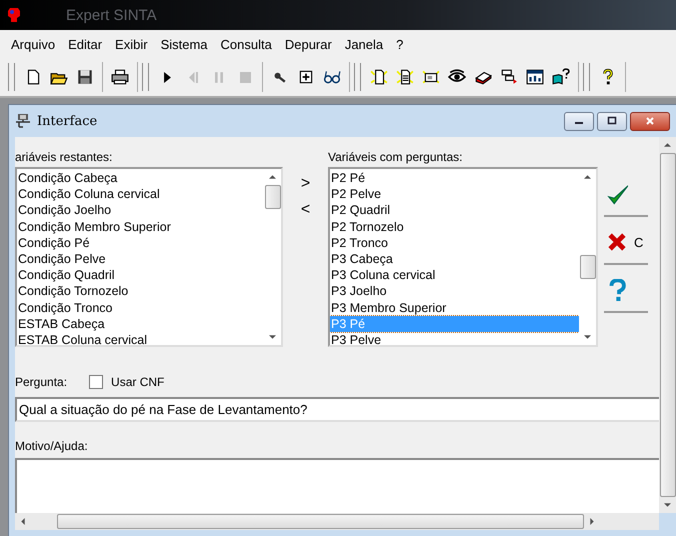 The width and height of the screenshot is (676, 536). Describe the element at coordinates (23, 121) in the screenshot. I see `network-icon` at that location.